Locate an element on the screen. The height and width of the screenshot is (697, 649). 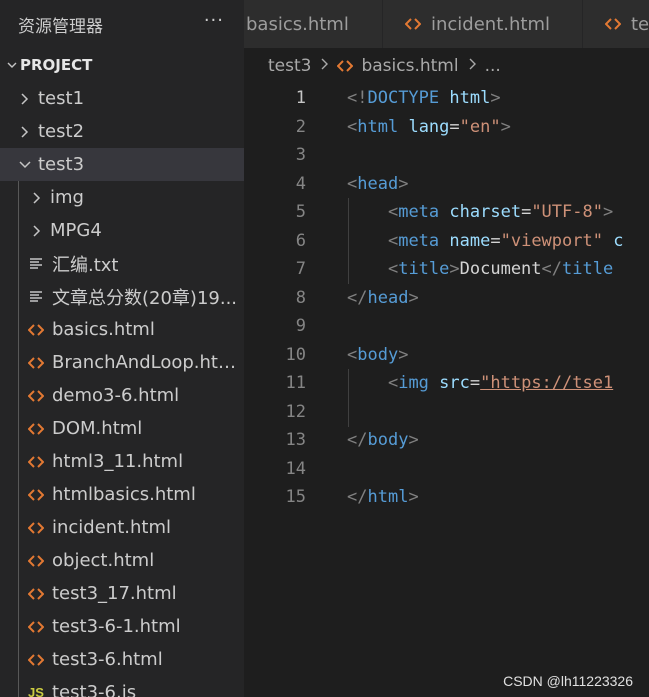
tree-file: basics.html is located at coordinates (122, 329).